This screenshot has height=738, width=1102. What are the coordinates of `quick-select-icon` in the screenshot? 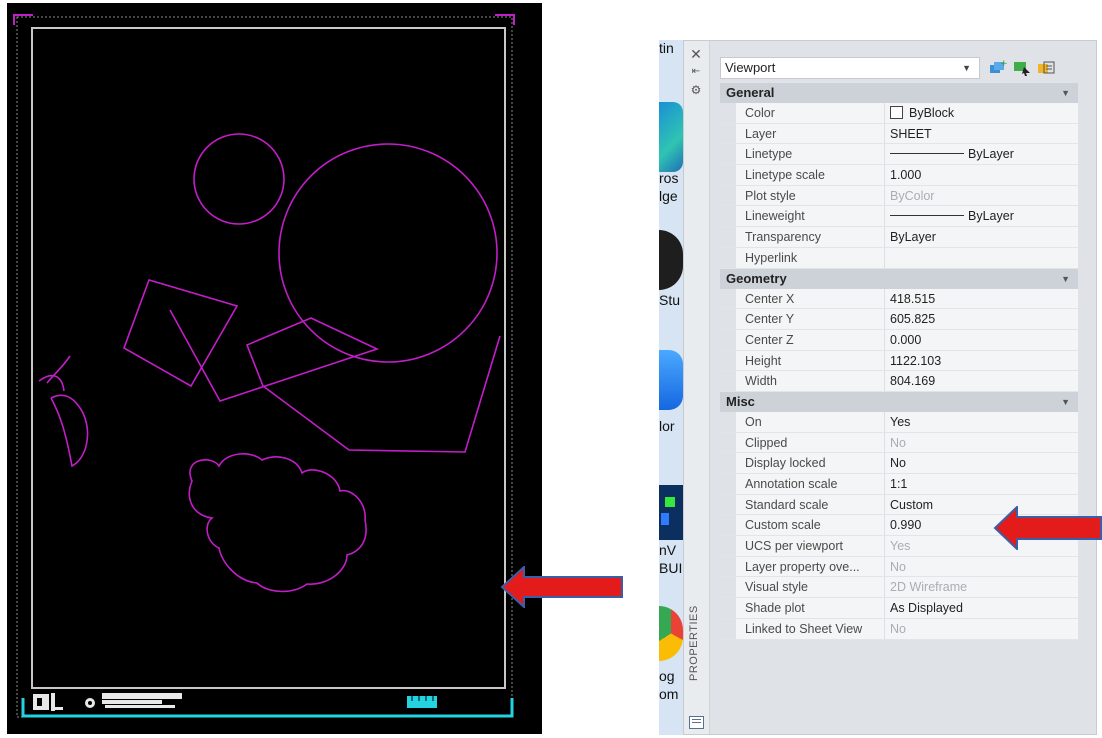 It's located at (1046, 68).